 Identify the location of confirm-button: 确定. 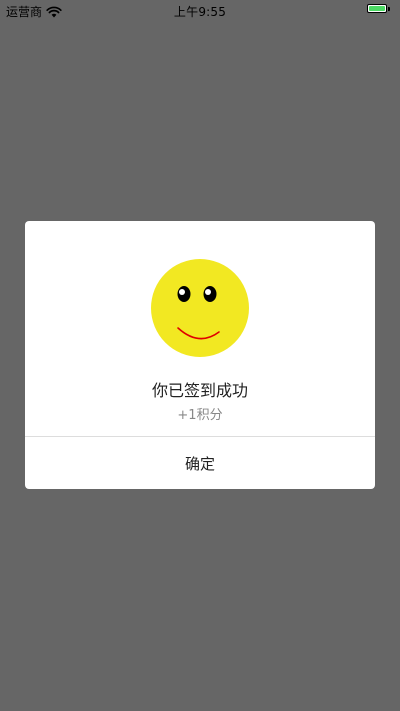
(200, 463).